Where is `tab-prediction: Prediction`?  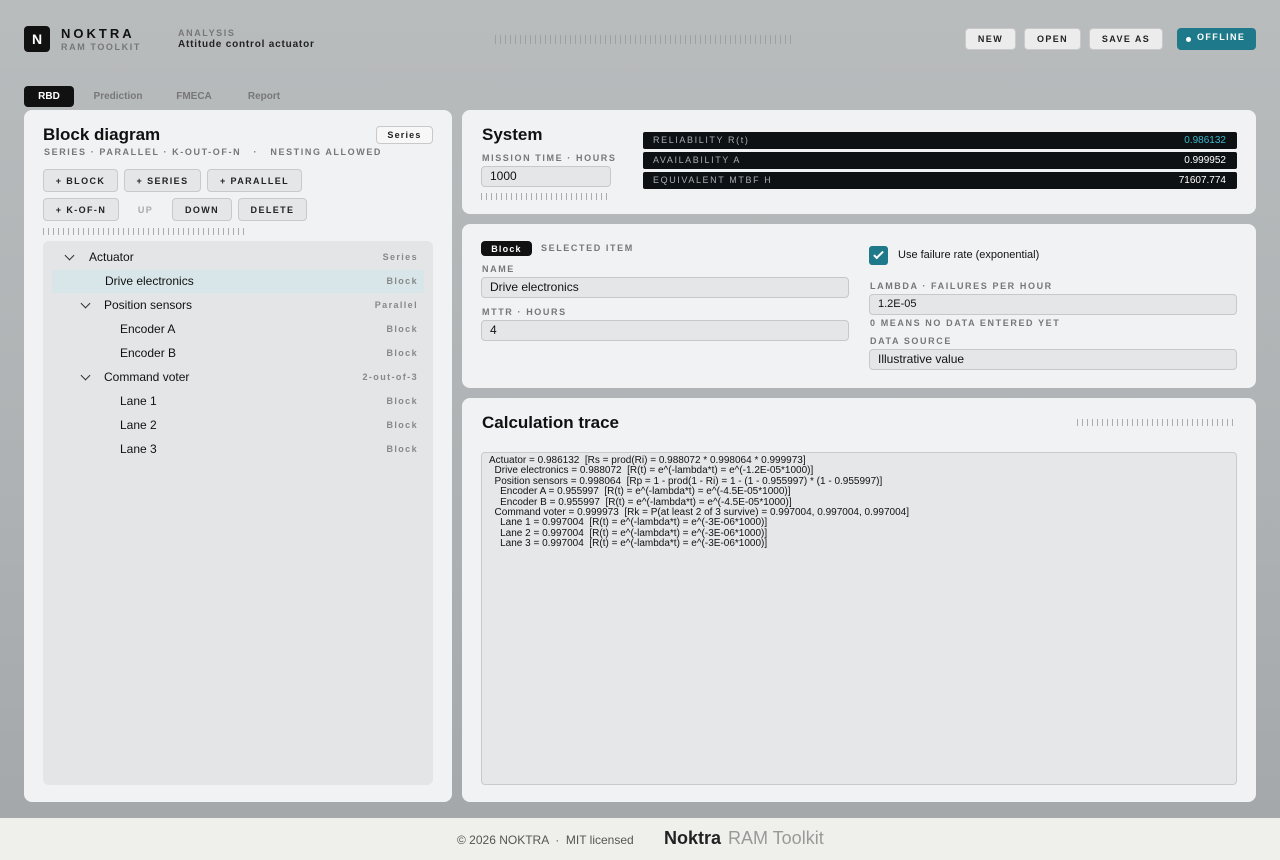
tab-prediction: Prediction is located at coordinates (118, 96).